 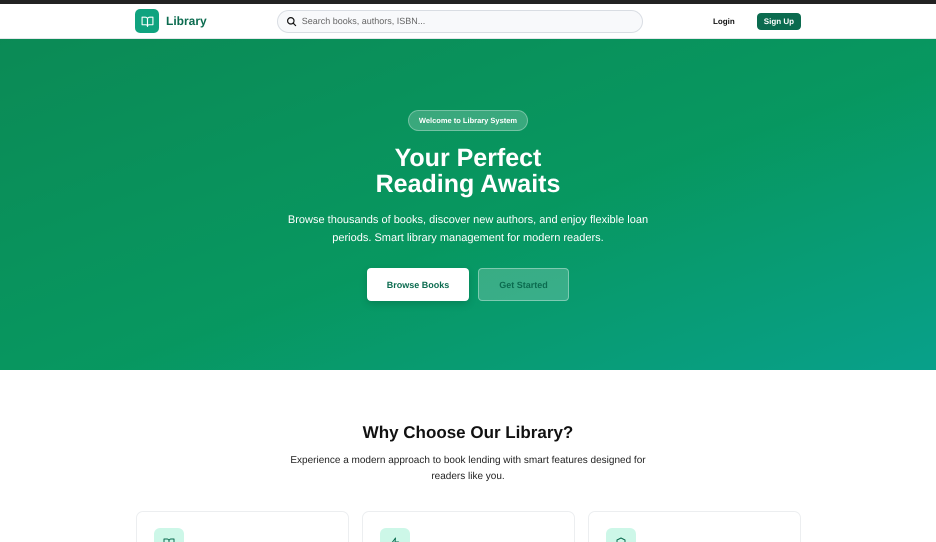 I want to click on login-link: Login, so click(x=724, y=21).